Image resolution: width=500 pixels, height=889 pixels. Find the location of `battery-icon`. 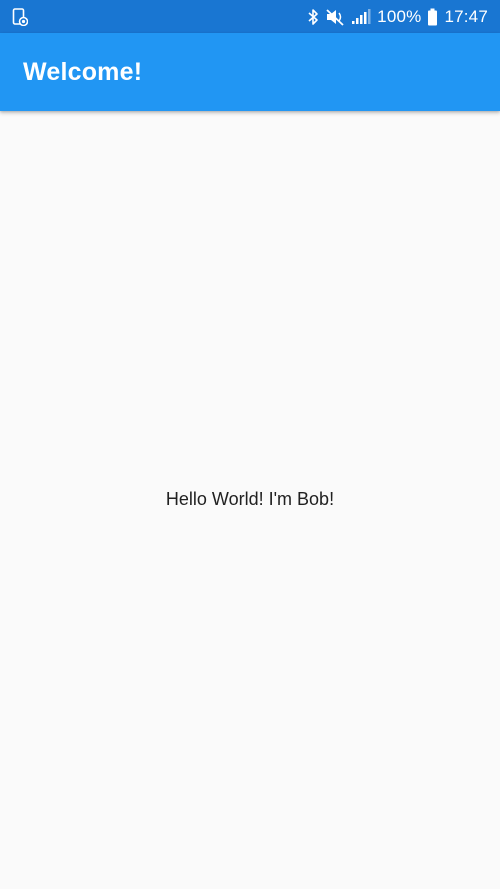

battery-icon is located at coordinates (432, 17).